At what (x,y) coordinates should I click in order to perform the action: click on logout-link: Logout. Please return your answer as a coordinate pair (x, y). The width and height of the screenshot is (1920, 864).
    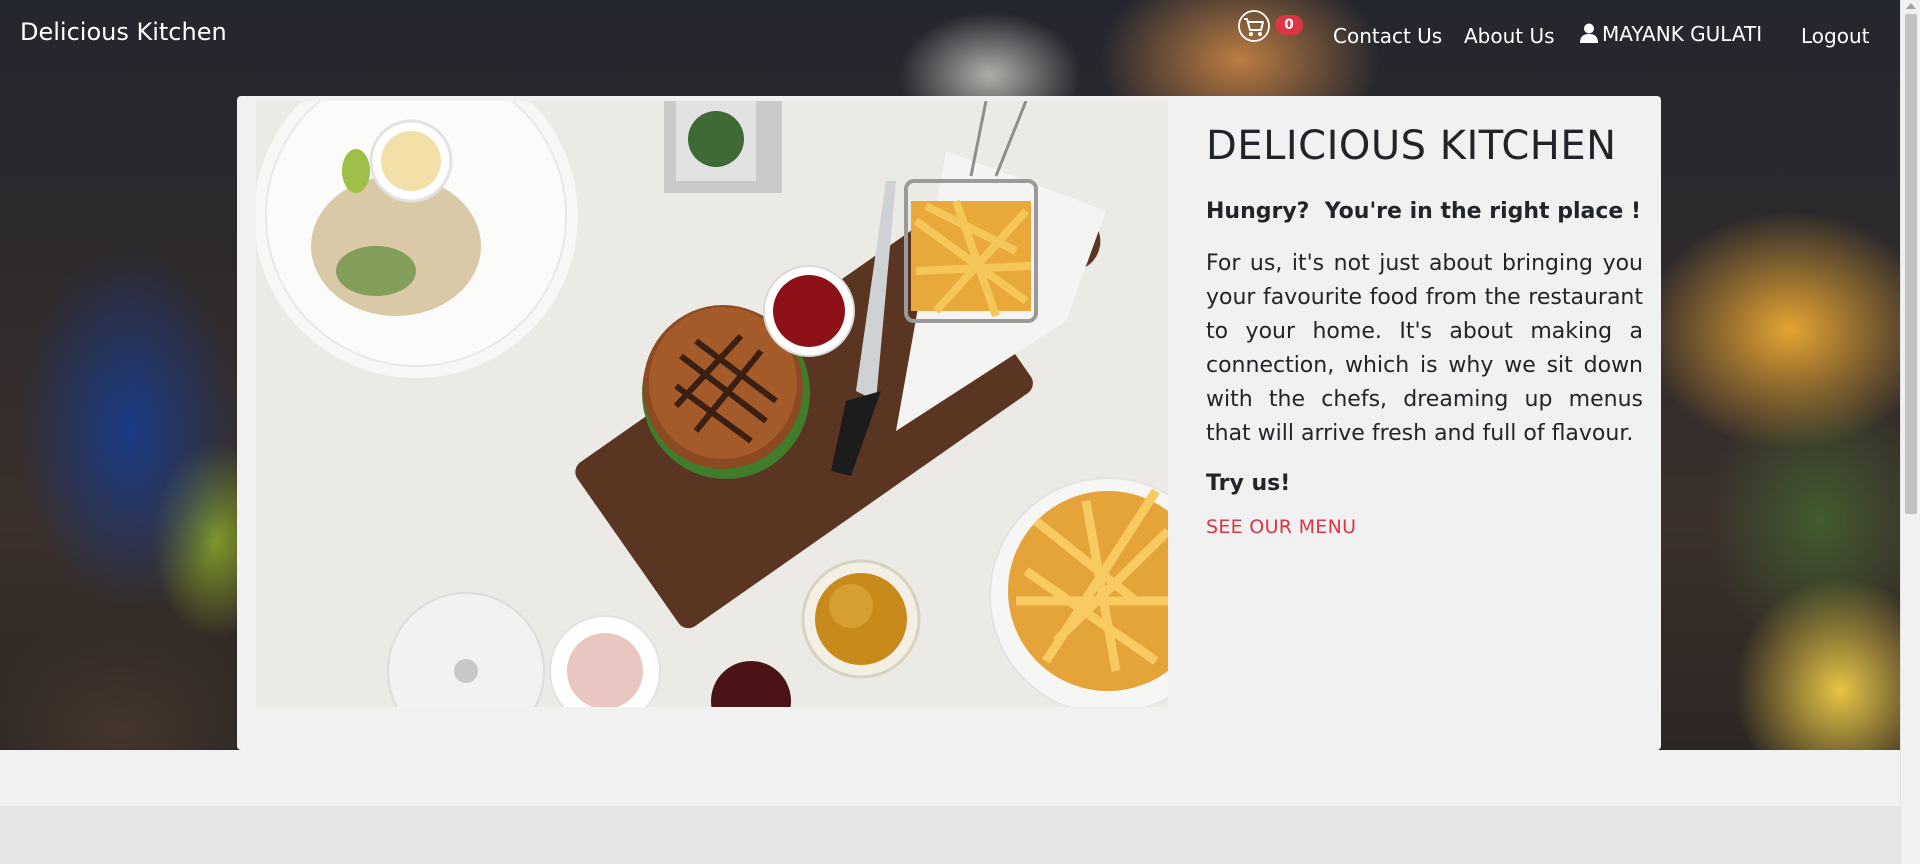
    Looking at the image, I should click on (1835, 36).